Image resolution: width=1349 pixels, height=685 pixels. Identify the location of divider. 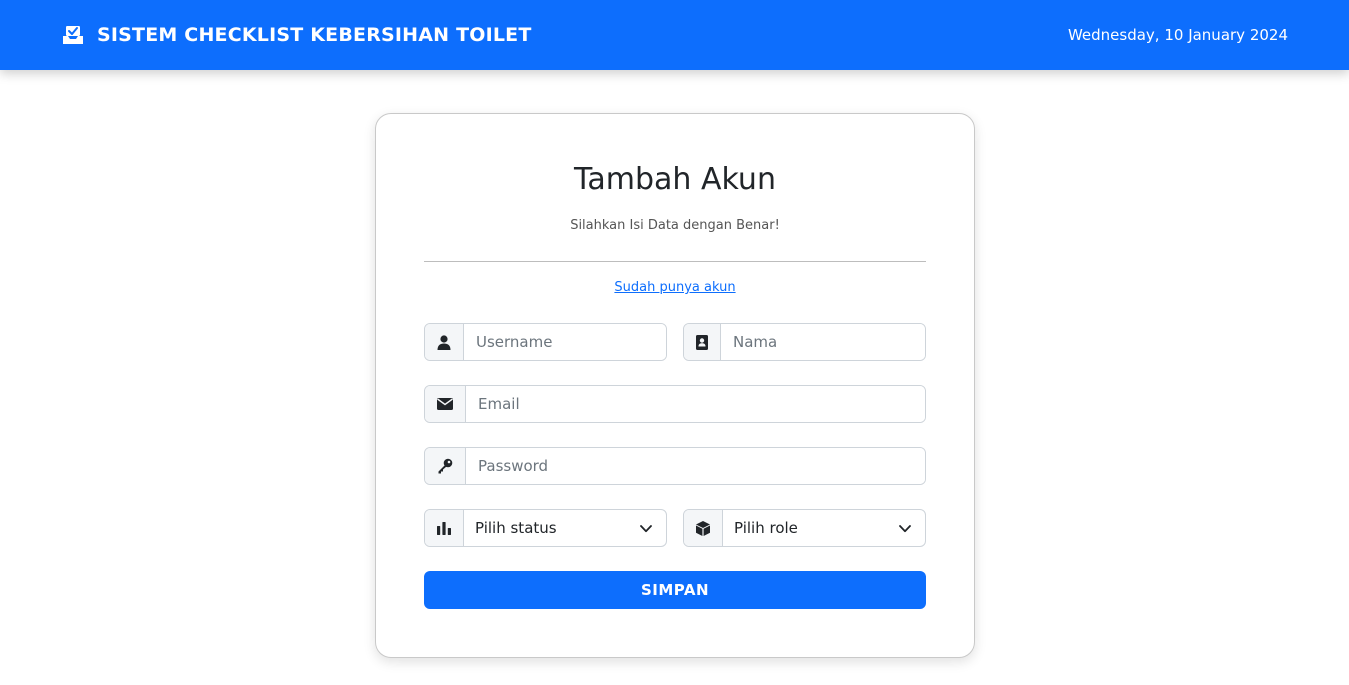
(675, 261).